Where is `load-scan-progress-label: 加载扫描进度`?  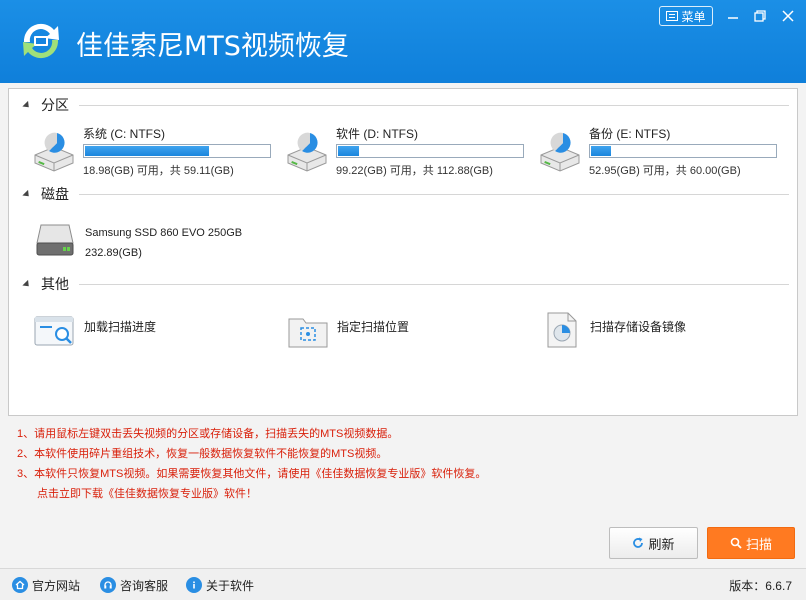 load-scan-progress-label: 加载扫描进度 is located at coordinates (120, 327).